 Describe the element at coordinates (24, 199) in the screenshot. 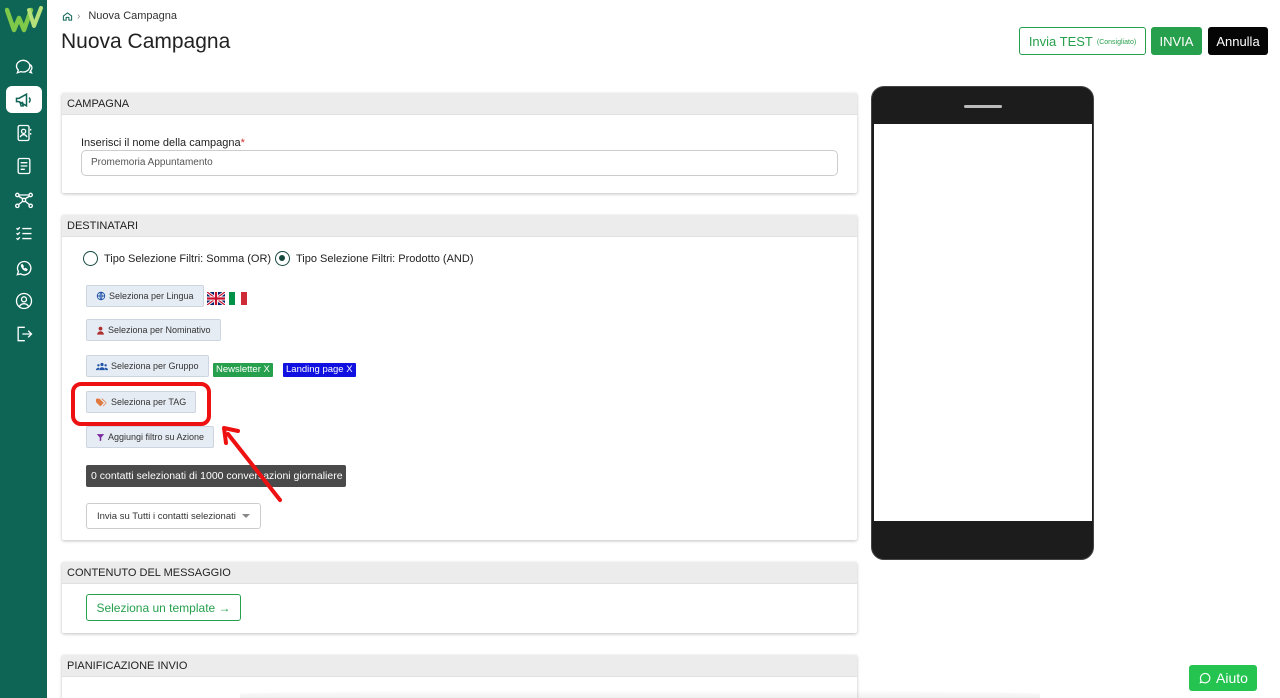

I see `flow-icon` at that location.